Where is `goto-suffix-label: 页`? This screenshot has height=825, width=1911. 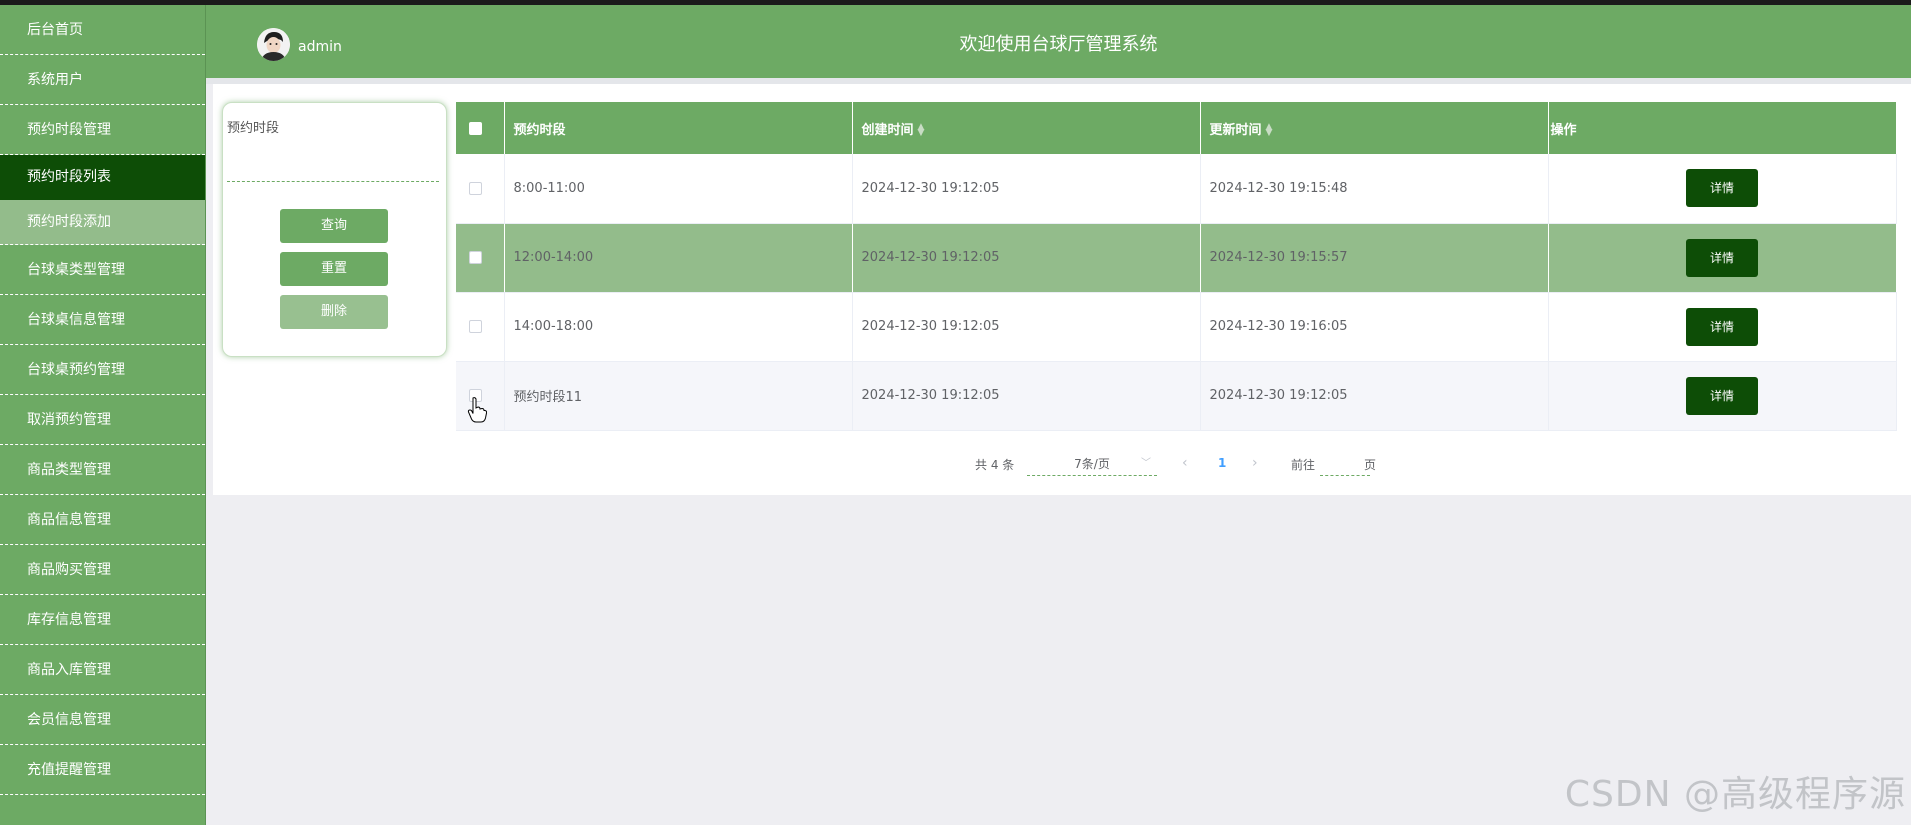
goto-suffix-label: 页 is located at coordinates (1370, 465).